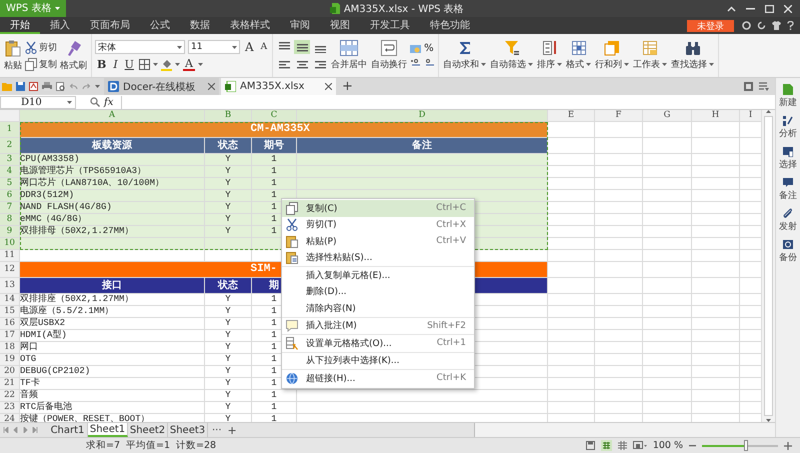 The width and height of the screenshot is (800, 453). What do you see at coordinates (10, 418) in the screenshot?
I see `row-header: 24` at bounding box center [10, 418].